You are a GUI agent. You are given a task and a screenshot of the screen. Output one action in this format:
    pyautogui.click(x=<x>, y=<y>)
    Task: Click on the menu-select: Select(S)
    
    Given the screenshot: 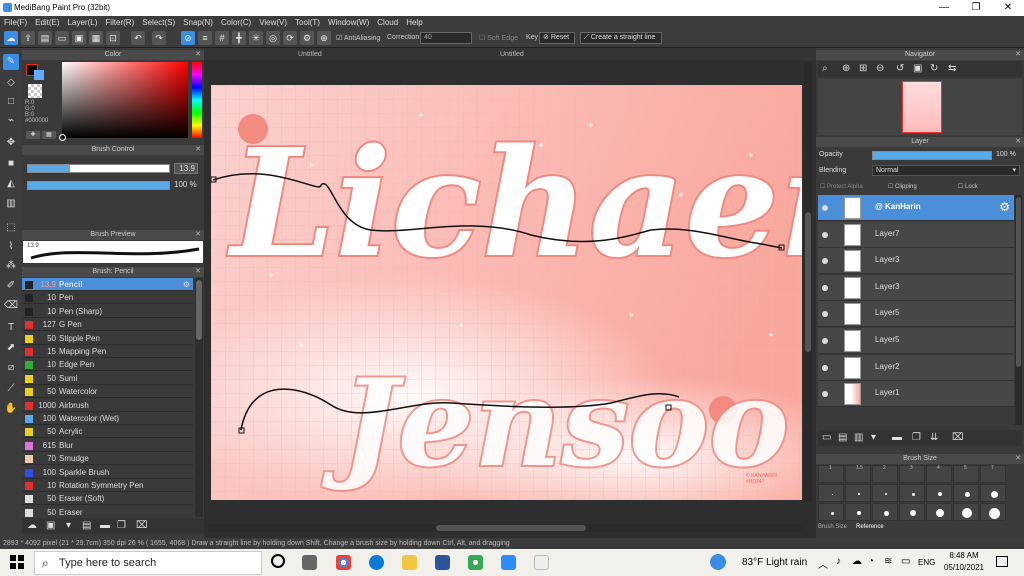 What is the action you would take?
    pyautogui.click(x=158, y=22)
    